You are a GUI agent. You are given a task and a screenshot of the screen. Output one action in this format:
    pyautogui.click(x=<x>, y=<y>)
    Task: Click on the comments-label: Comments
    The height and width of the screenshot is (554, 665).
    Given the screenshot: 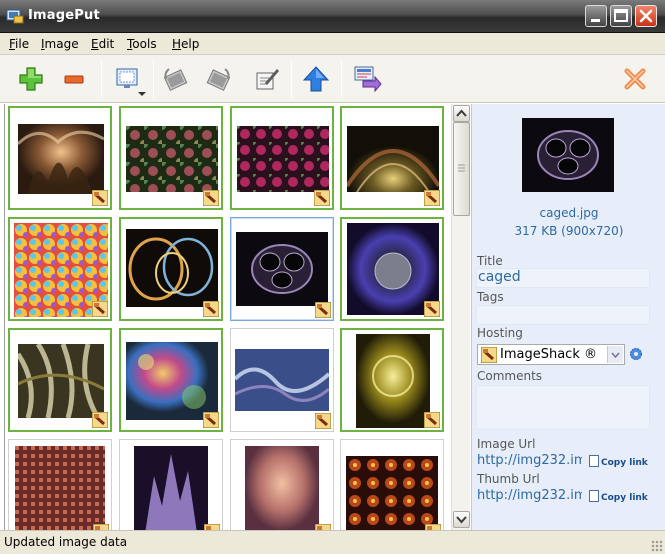 What is the action you would take?
    pyautogui.click(x=510, y=376)
    